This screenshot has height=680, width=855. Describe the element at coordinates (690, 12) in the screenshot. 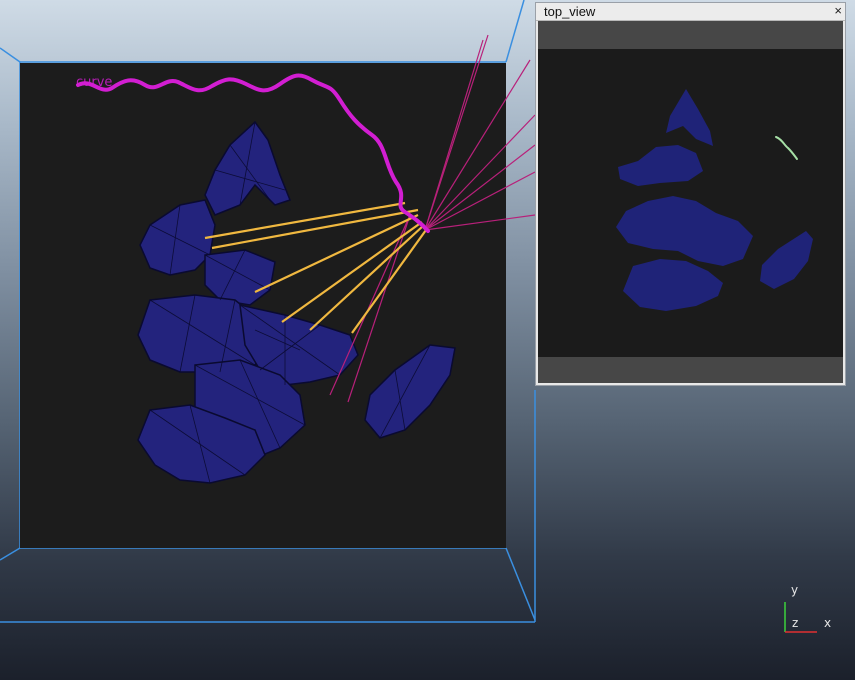

I see `top-view-titlebar: top_view ×` at that location.